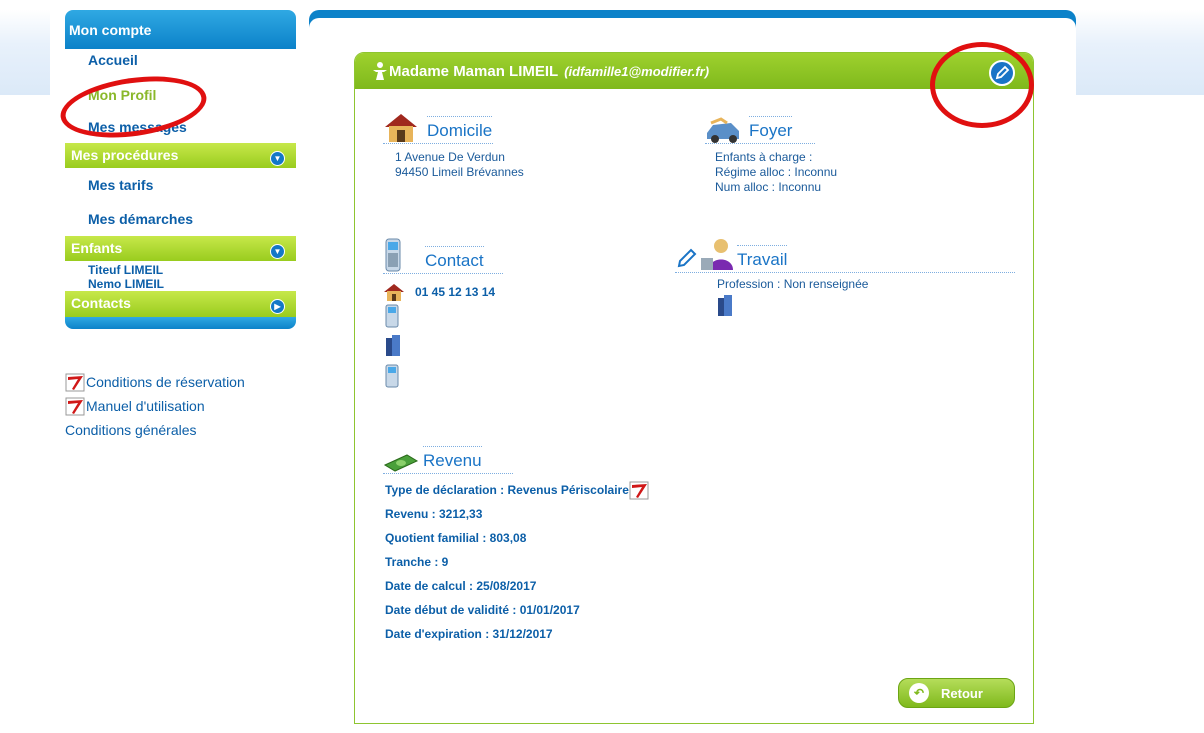 The image size is (1204, 733). Describe the element at coordinates (771, 129) in the screenshot. I see `foyer-title: Foyer` at that location.